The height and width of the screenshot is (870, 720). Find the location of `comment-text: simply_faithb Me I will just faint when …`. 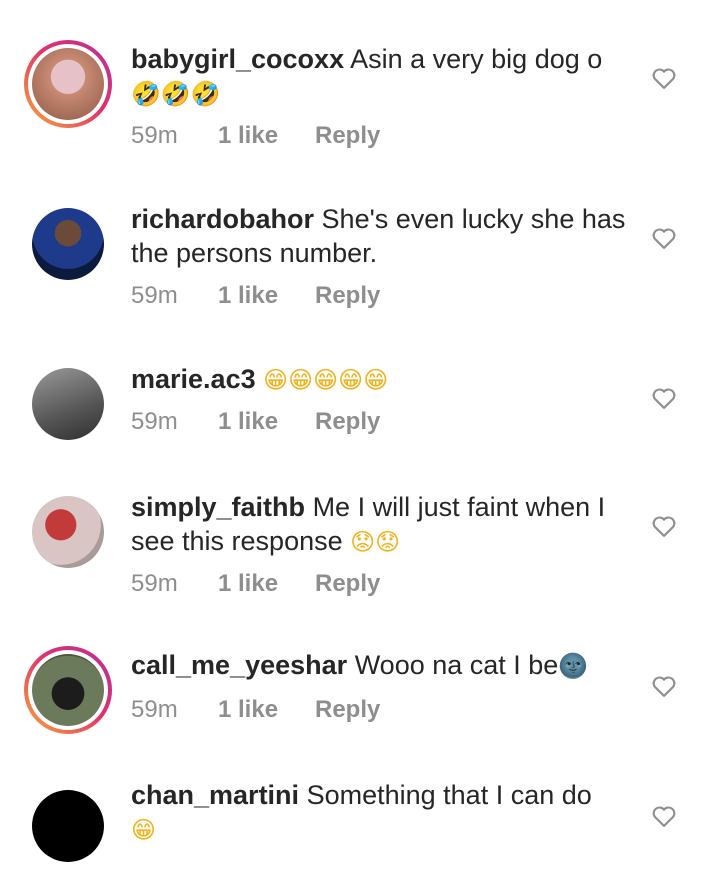

comment-text: simply_faithb Me I will just faint when … is located at coordinates (381, 524).